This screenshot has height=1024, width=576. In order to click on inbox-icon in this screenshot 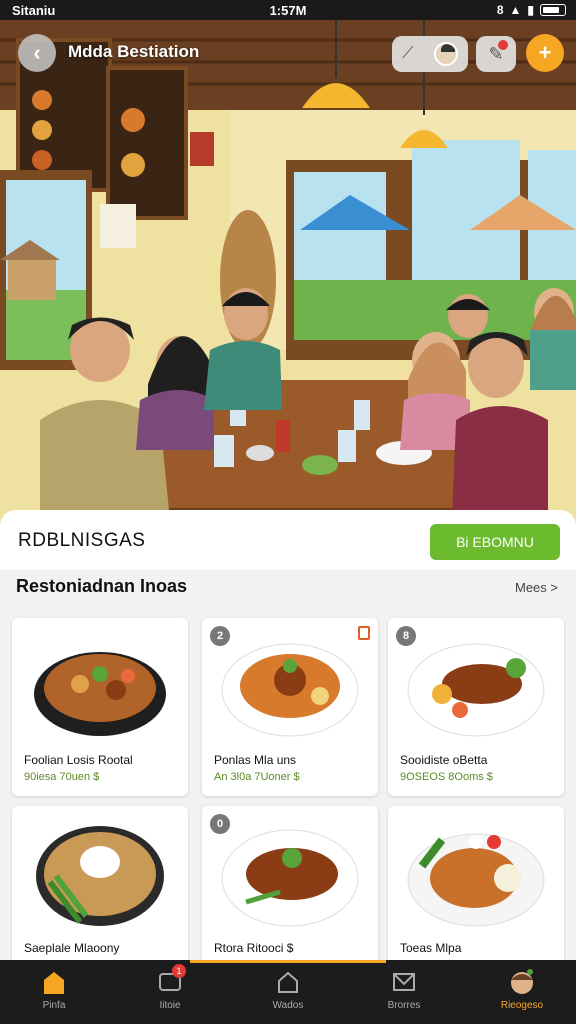, I will do `click(404, 982)`.